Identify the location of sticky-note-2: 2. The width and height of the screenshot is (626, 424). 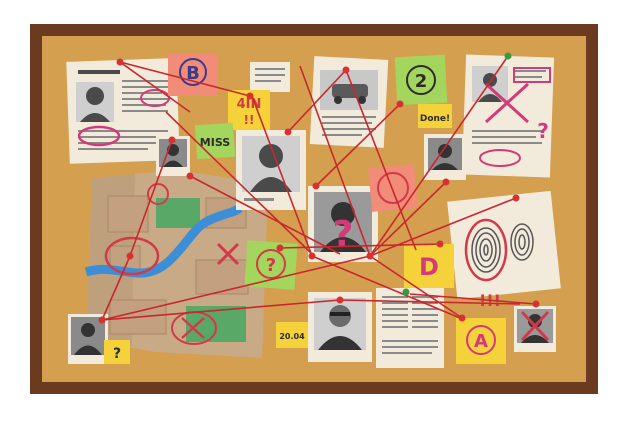
(421, 80).